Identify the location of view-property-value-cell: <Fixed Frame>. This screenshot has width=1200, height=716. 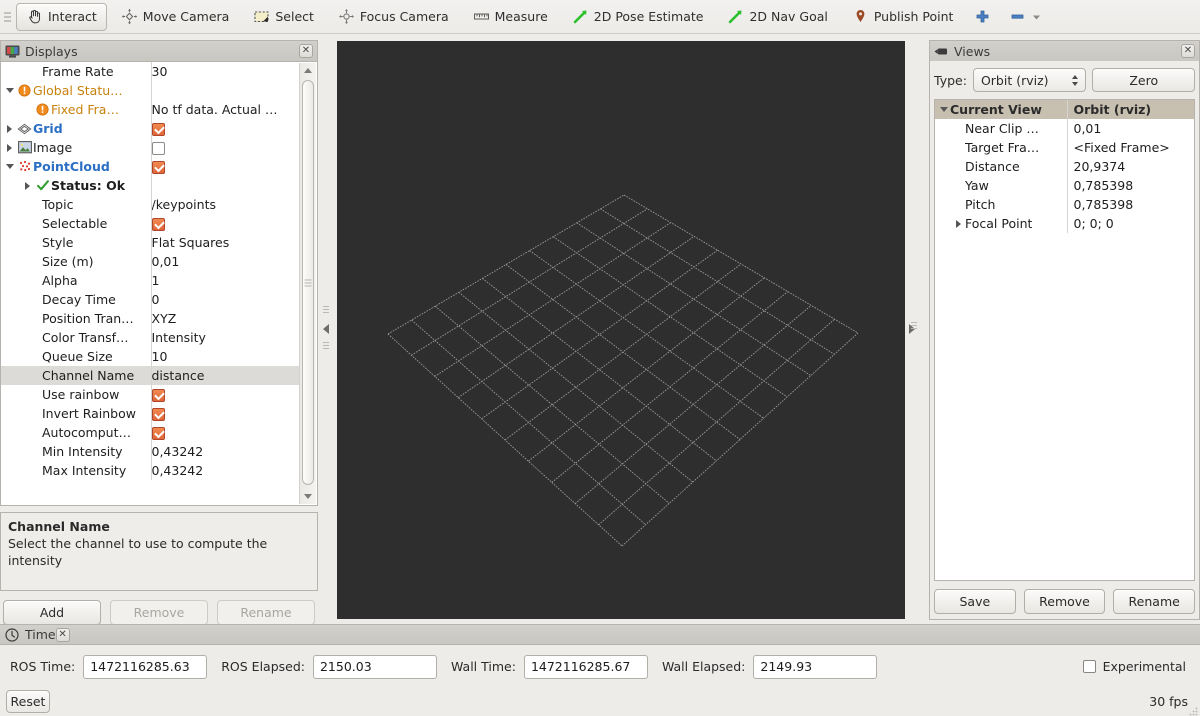
(1130, 147).